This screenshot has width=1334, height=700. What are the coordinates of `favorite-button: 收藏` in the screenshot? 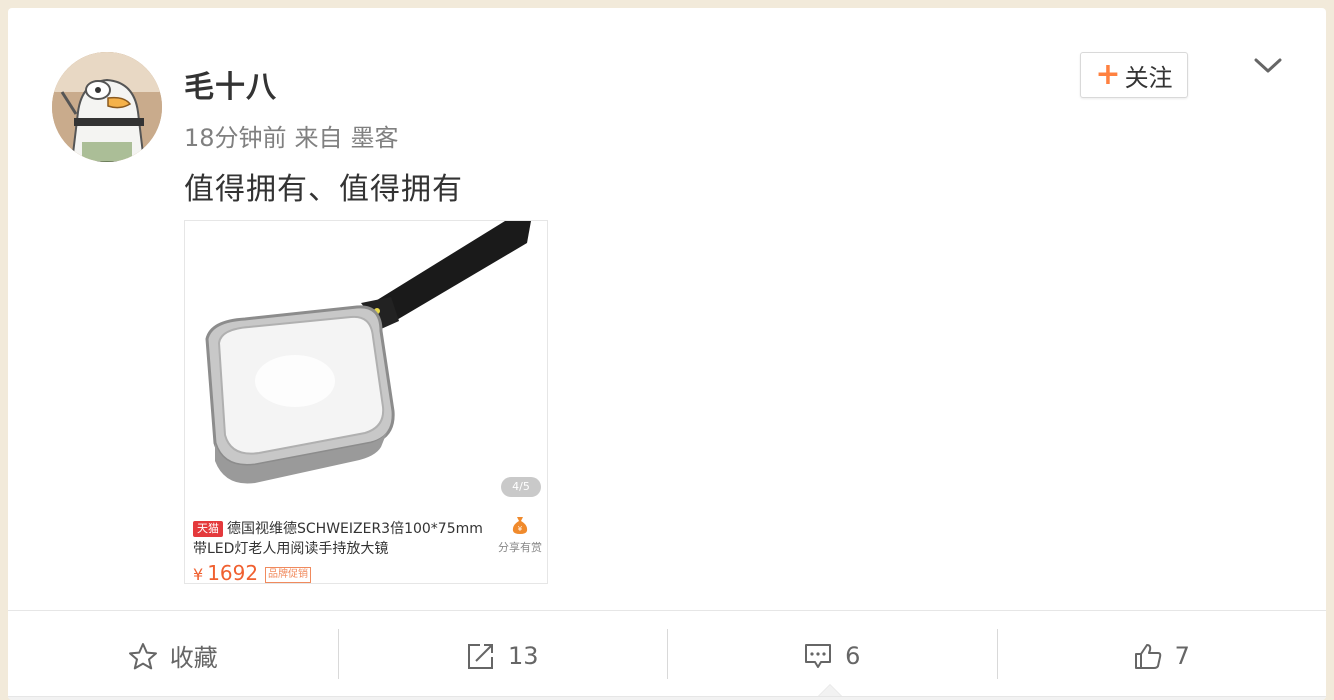 It's located at (173, 655).